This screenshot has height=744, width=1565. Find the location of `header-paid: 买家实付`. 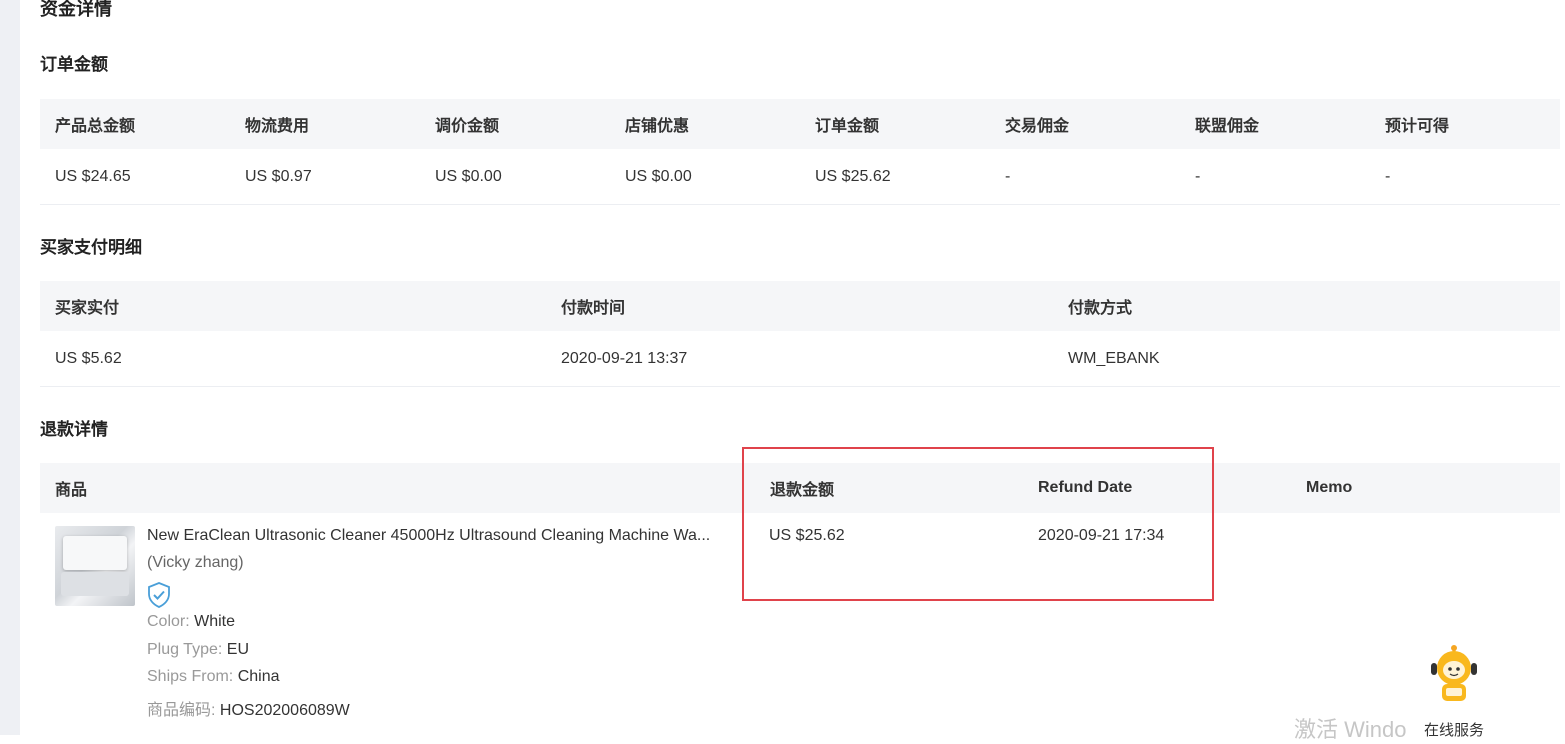

header-paid: 买家实付 is located at coordinates (87, 308).